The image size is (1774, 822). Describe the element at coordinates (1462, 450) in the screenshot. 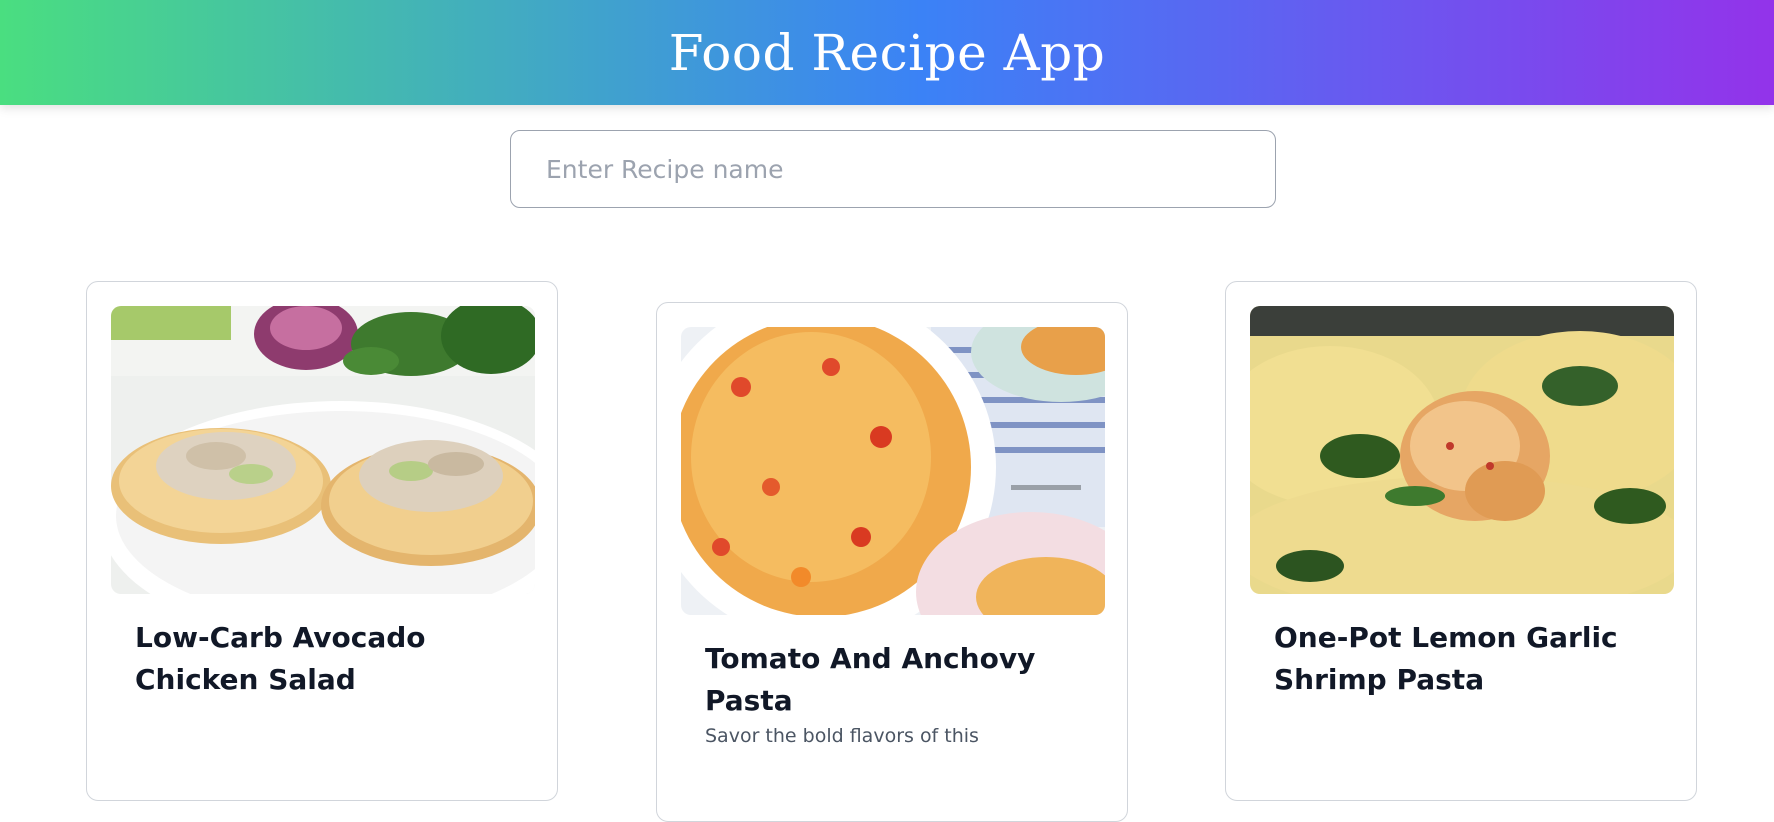

I see `shrimp-pasta-photo` at that location.